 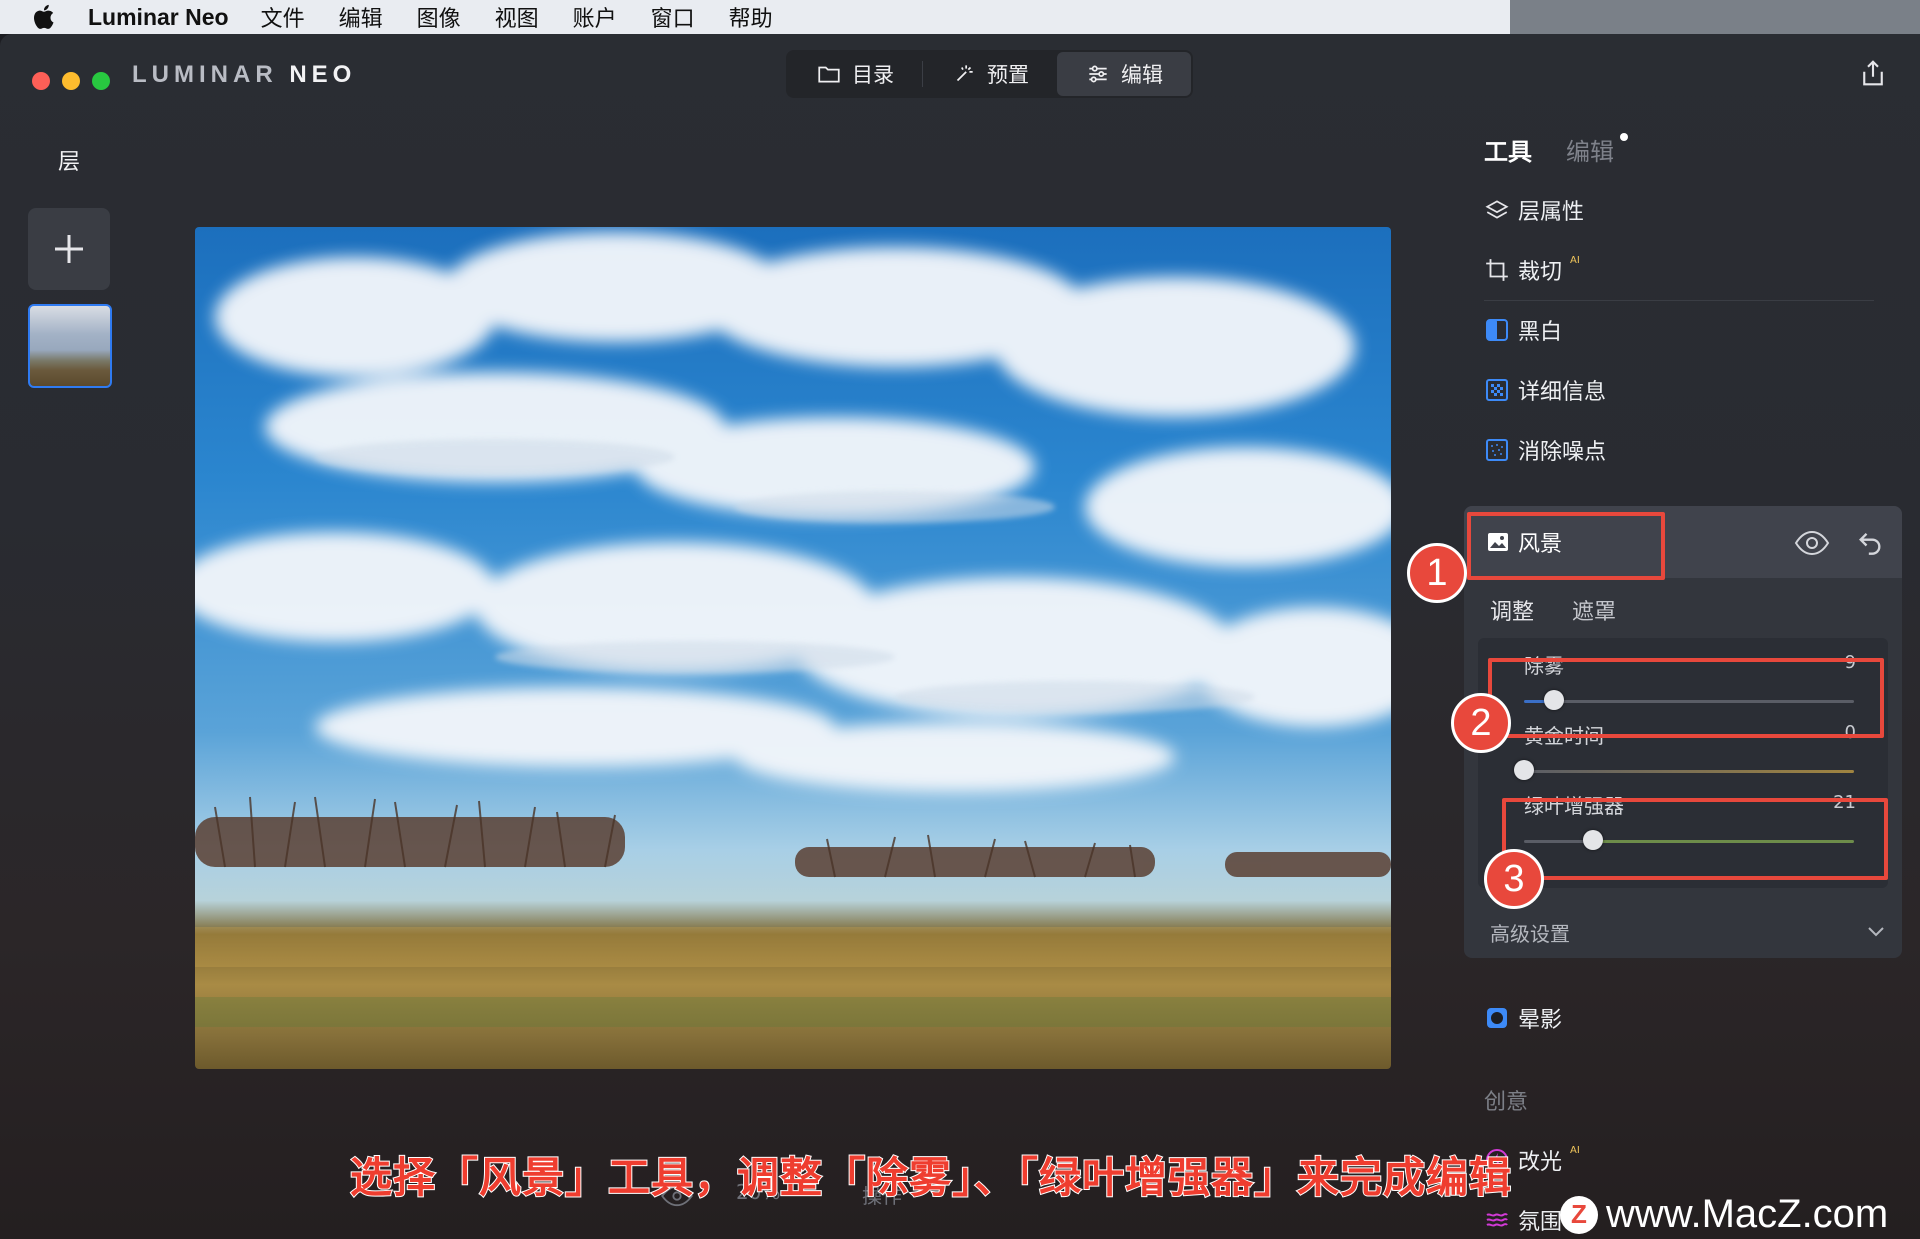 What do you see at coordinates (1437, 573) in the screenshot?
I see `annotation-badge-1: 1` at bounding box center [1437, 573].